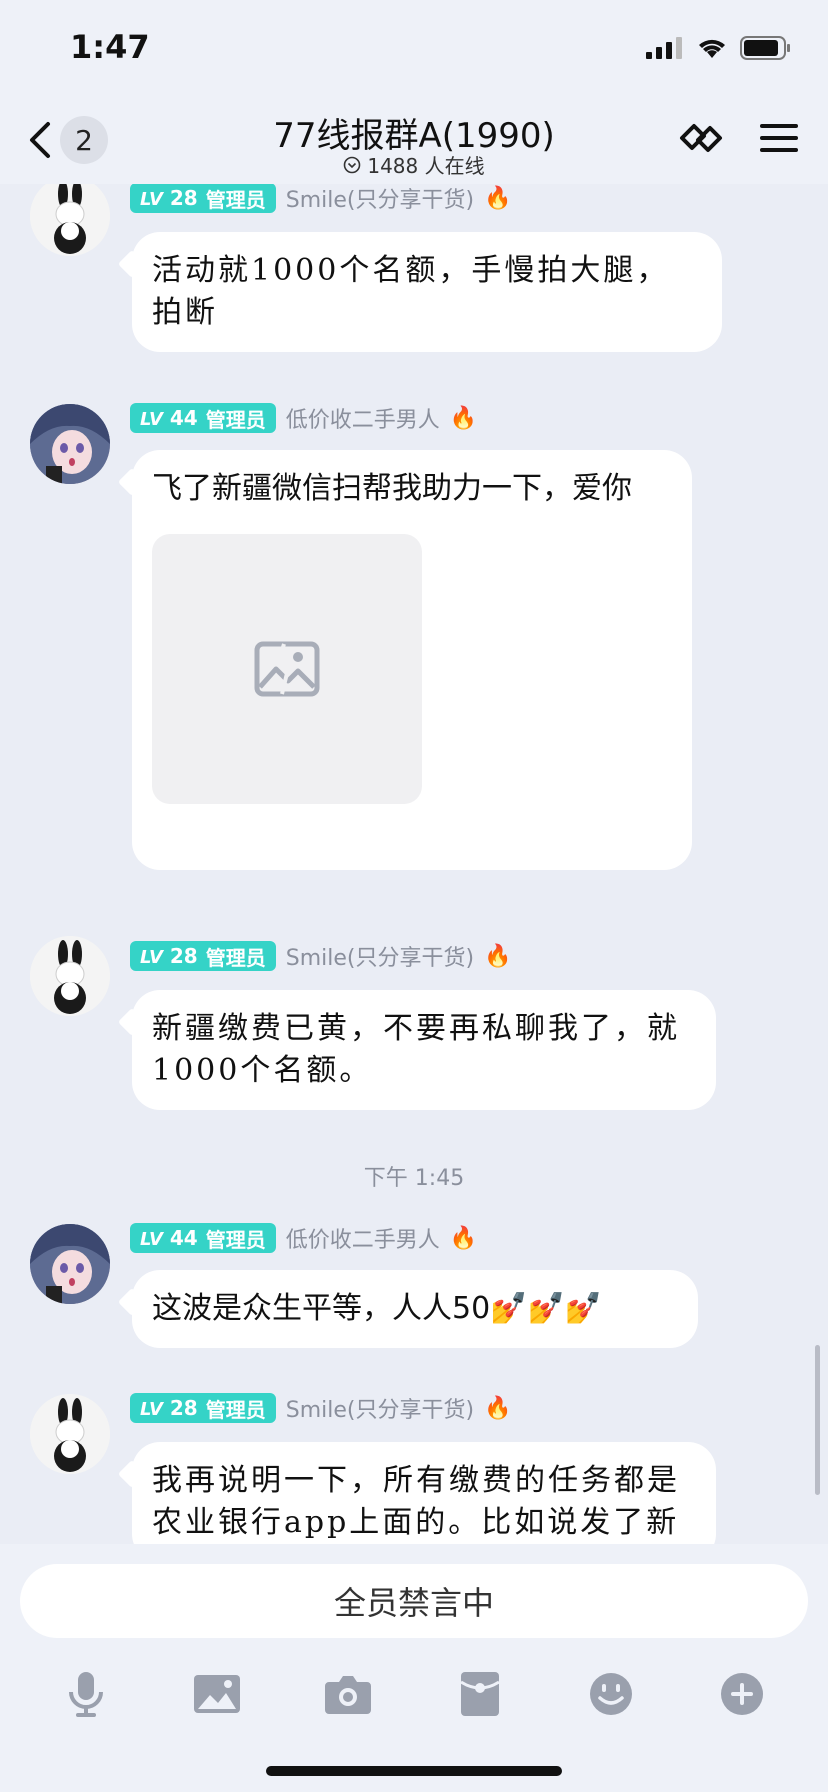  I want to click on message-bubble: 这波是众生平等，人人50💅💅💅, so click(407, 1309).